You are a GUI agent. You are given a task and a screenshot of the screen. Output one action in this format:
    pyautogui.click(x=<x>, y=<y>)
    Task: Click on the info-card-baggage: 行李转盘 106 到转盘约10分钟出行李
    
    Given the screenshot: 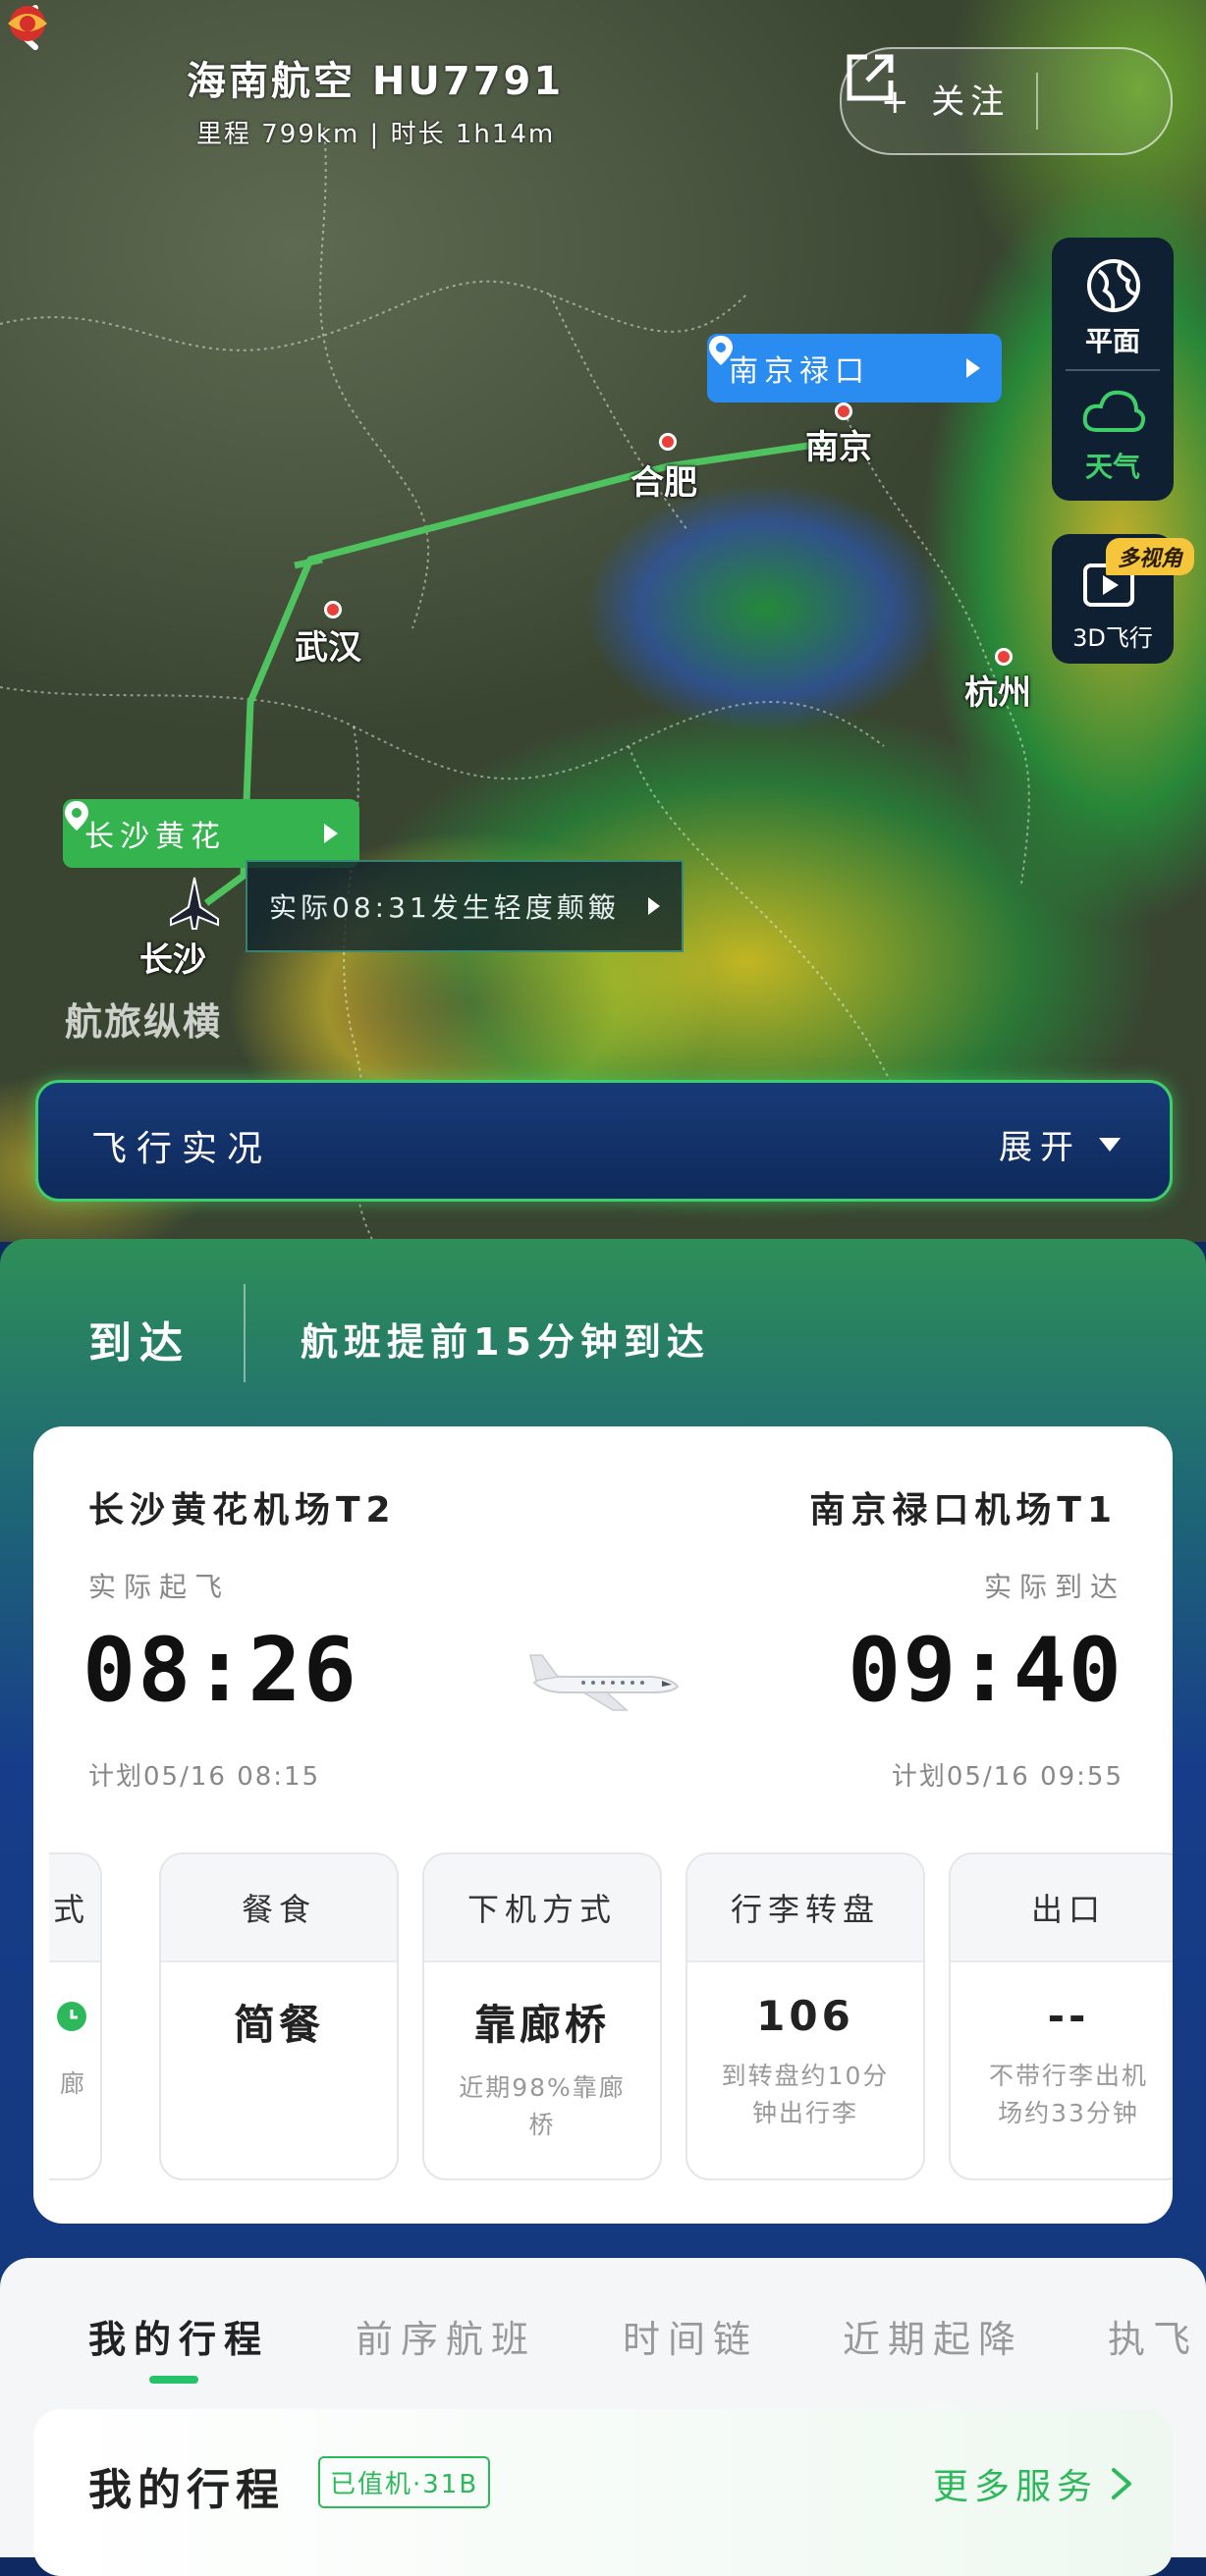 What is the action you would take?
    pyautogui.click(x=805, y=2016)
    